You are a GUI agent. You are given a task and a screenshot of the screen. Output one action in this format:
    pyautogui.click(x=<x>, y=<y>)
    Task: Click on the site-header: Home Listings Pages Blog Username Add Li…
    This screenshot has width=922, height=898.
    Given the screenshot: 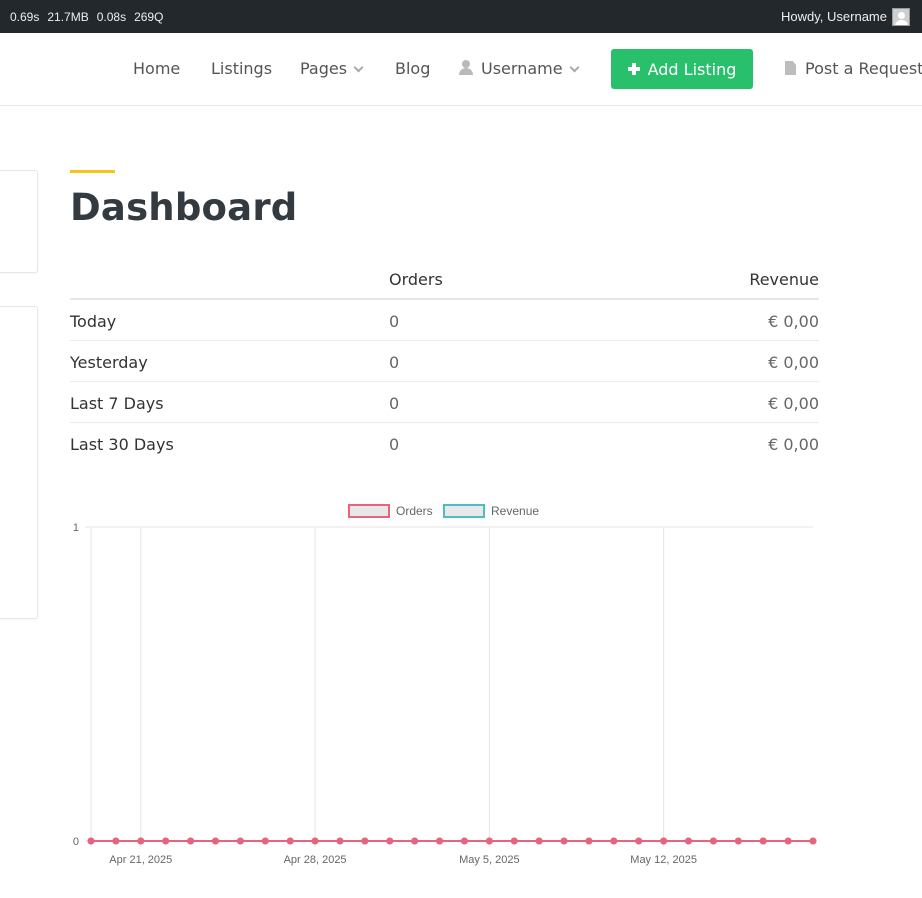 What is the action you would take?
    pyautogui.click(x=461, y=69)
    